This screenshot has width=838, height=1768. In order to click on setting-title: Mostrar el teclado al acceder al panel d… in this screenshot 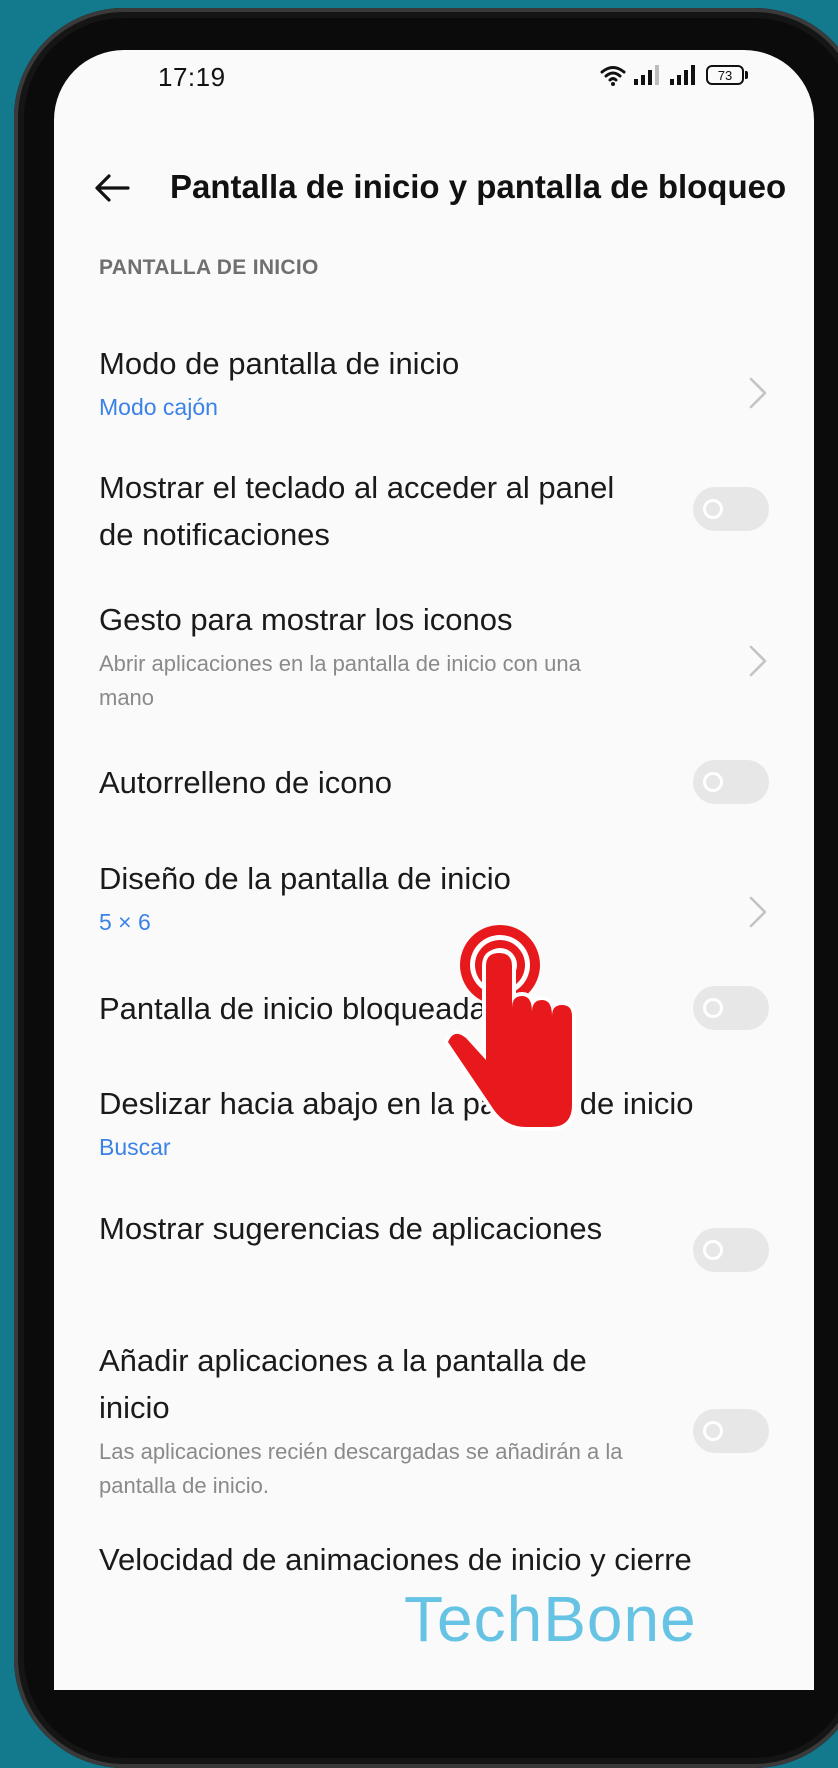, I will do `click(357, 511)`.